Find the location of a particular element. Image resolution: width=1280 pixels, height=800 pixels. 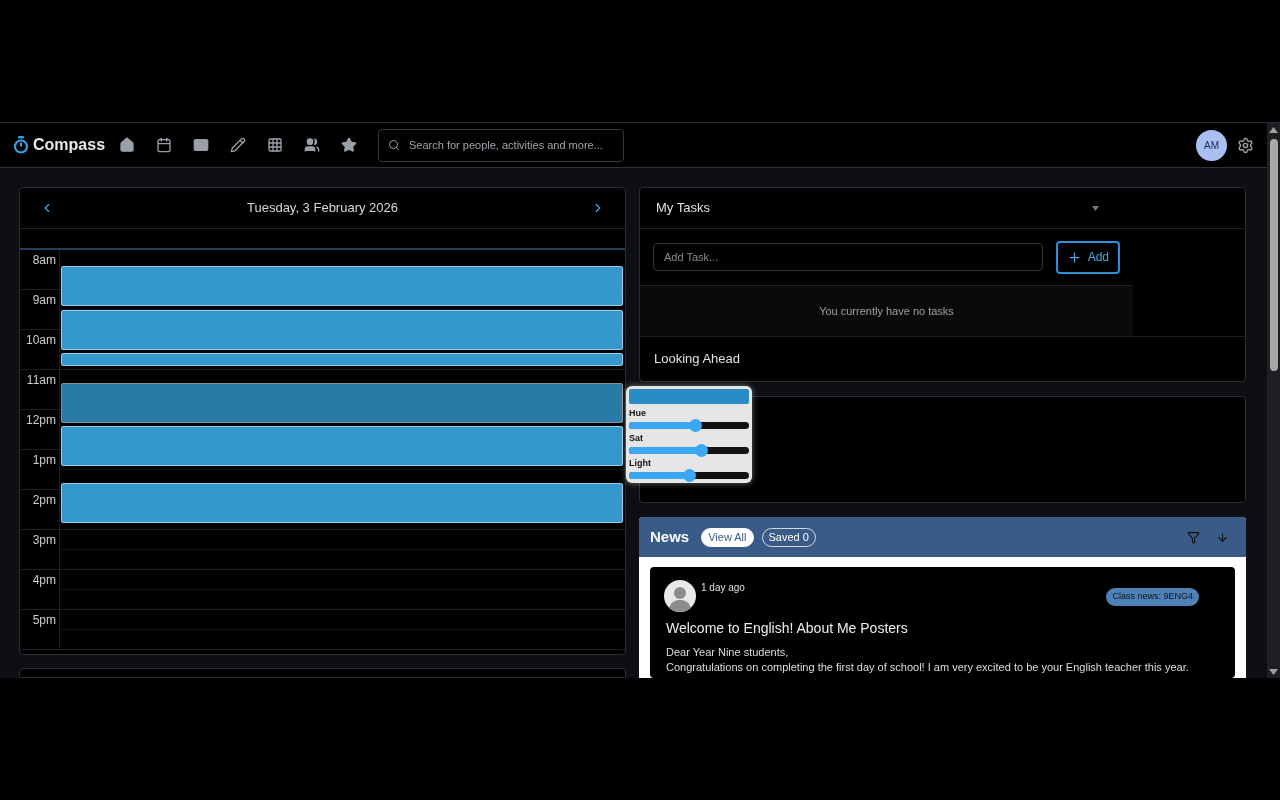

hour-label: 5pm is located at coordinates (44, 621).